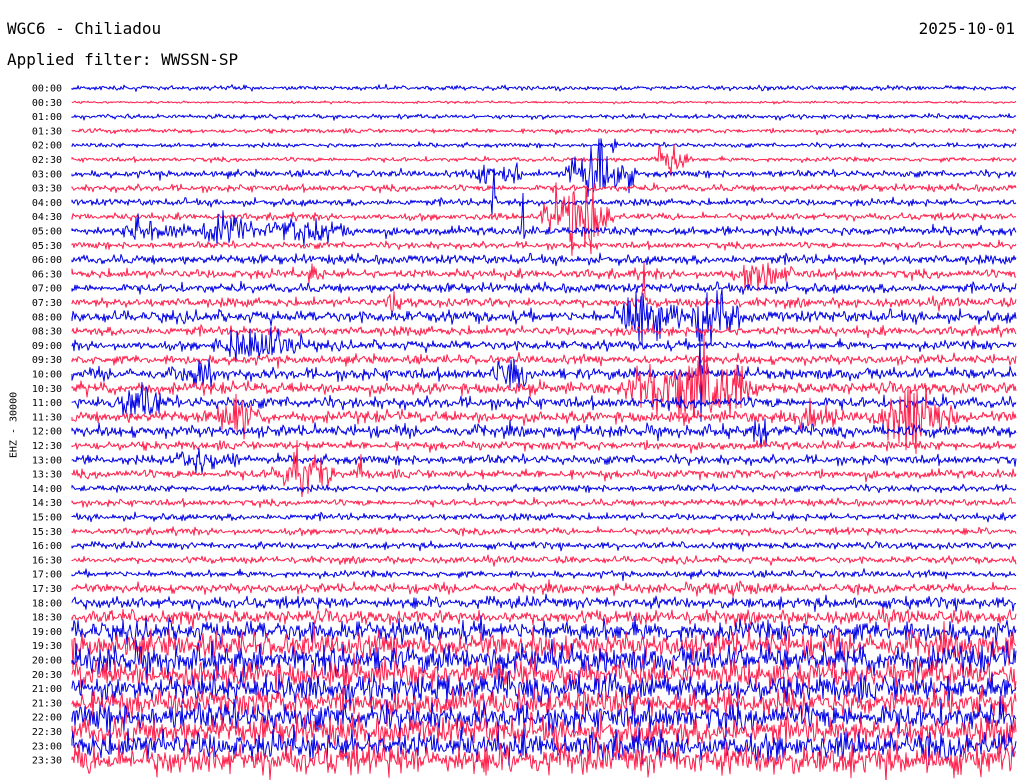 The image size is (1024, 780). Describe the element at coordinates (47, 160) in the screenshot. I see `row-time-label: 02:30` at that location.